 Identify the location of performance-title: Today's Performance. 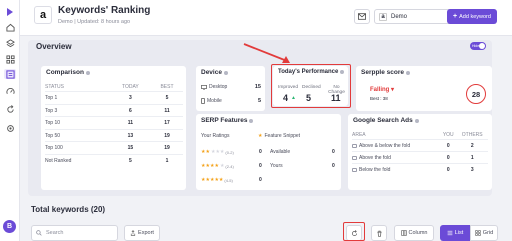
(311, 72).